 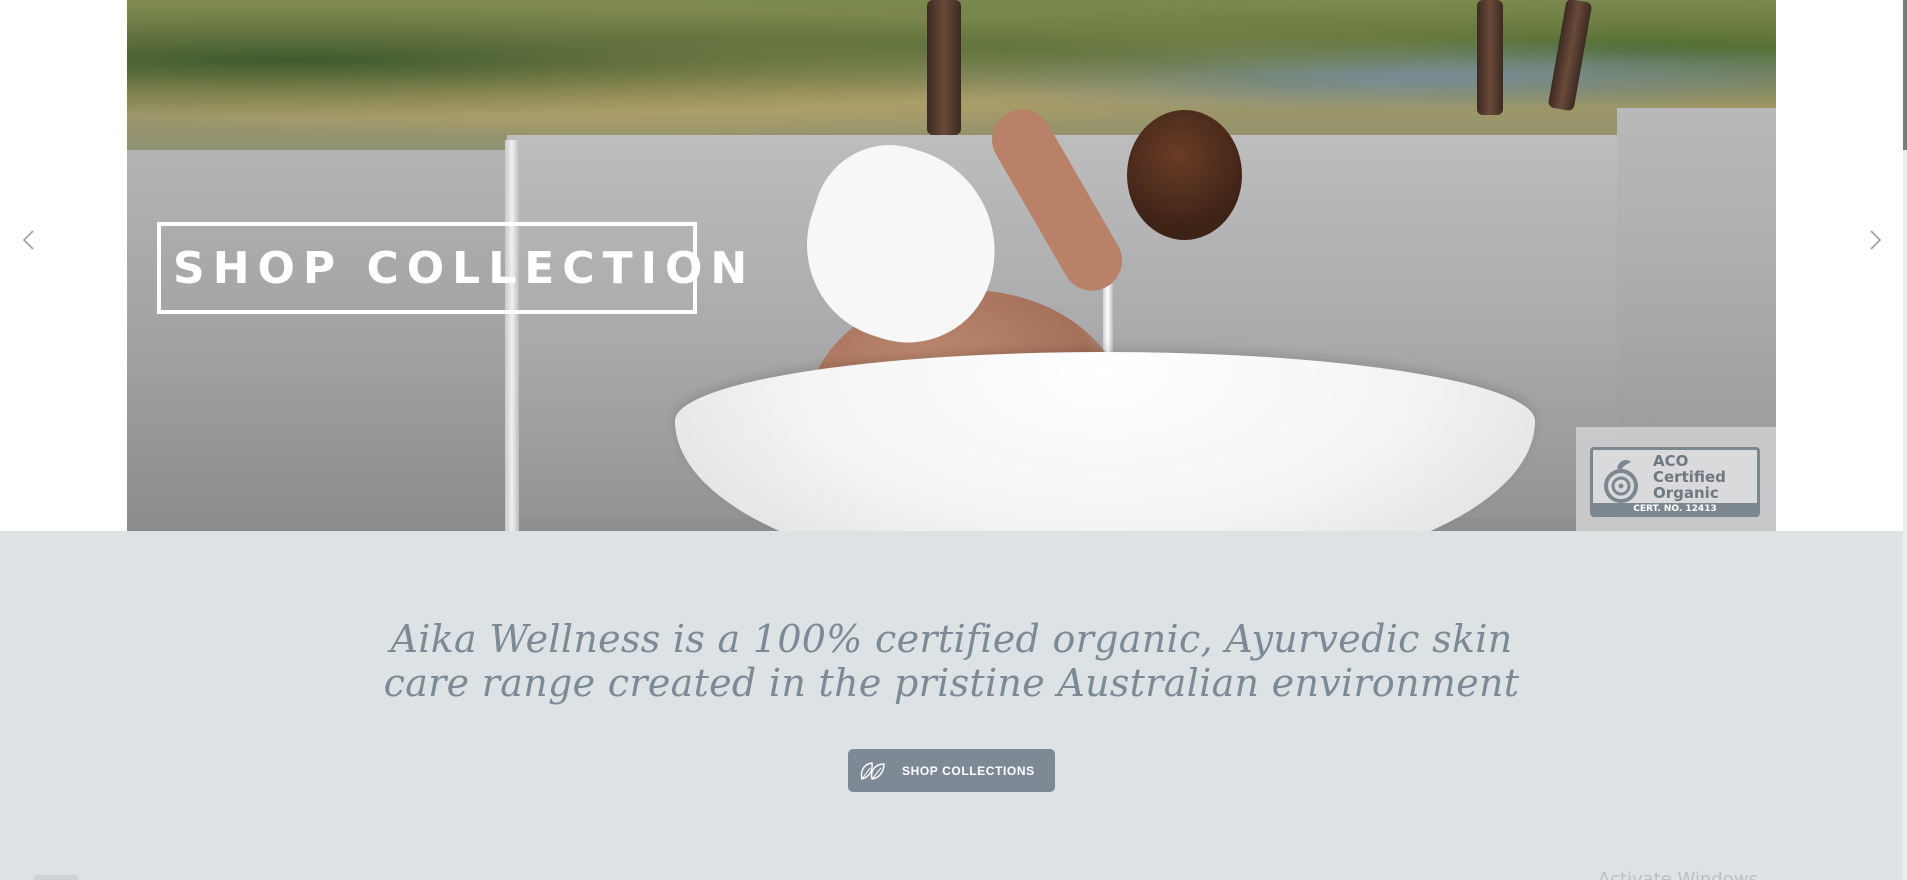 What do you see at coordinates (872, 770) in the screenshot?
I see `leaf-icon` at bounding box center [872, 770].